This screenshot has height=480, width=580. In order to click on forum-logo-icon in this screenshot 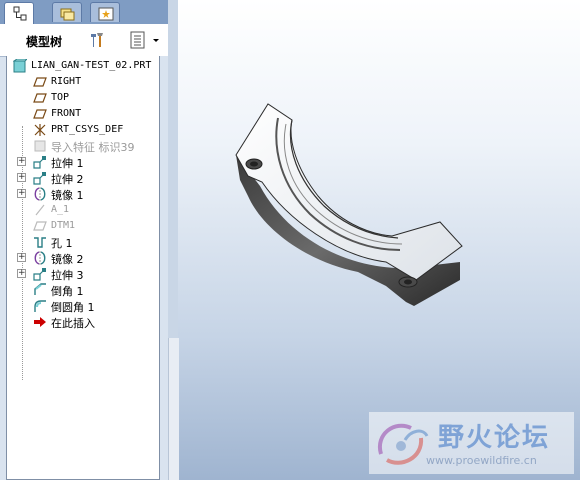, I will do `click(403, 444)`.